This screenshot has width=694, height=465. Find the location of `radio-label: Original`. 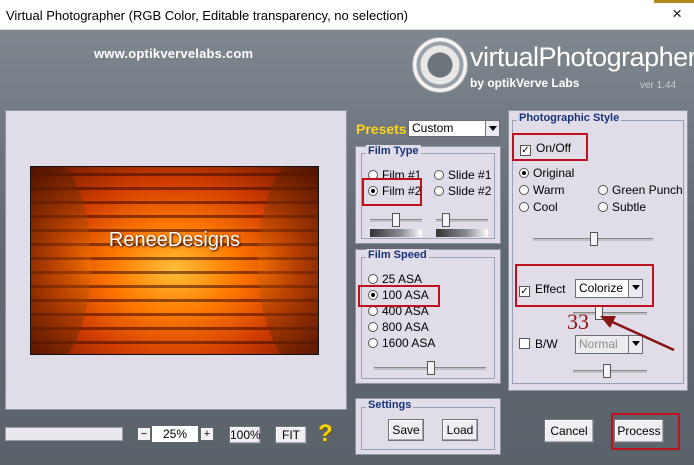

radio-label: Original is located at coordinates (554, 173).